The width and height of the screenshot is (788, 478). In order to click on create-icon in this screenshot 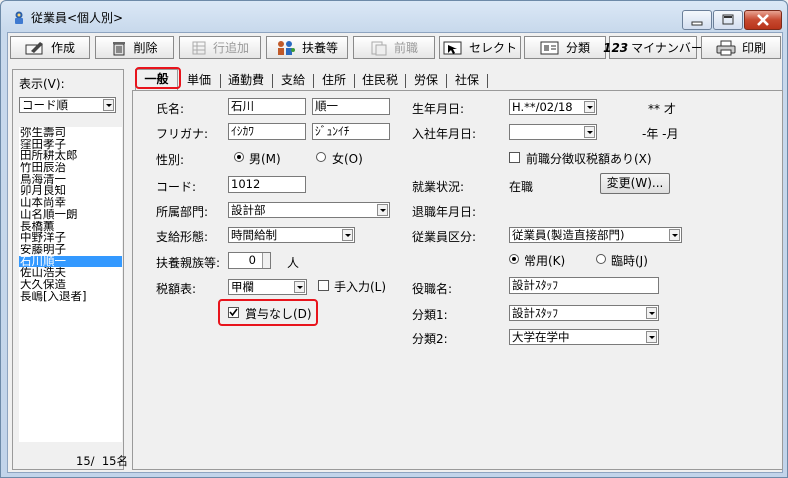, I will do `click(34, 47)`.